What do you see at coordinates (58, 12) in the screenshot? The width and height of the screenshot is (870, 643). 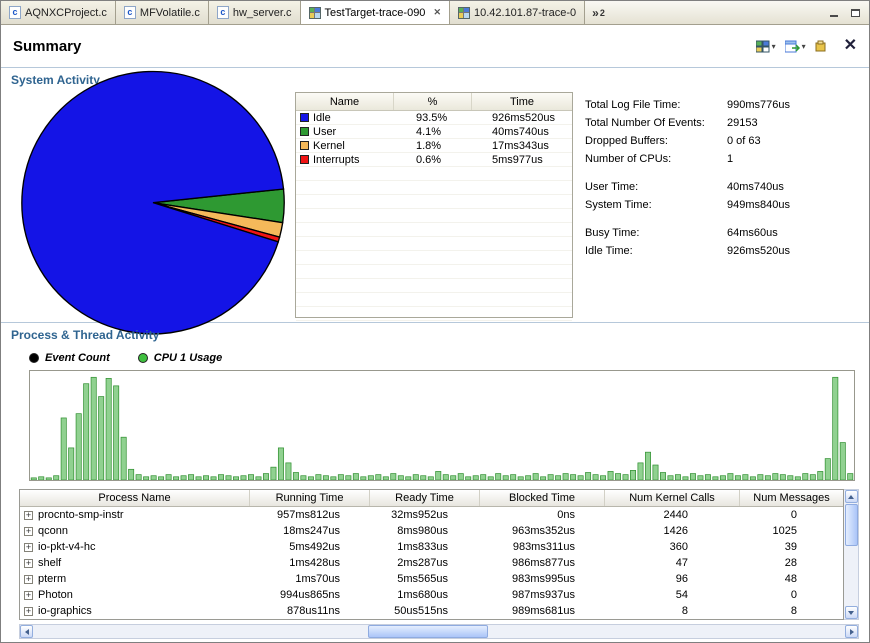 I see `editor-tab: c AQNXCProject.c` at bounding box center [58, 12].